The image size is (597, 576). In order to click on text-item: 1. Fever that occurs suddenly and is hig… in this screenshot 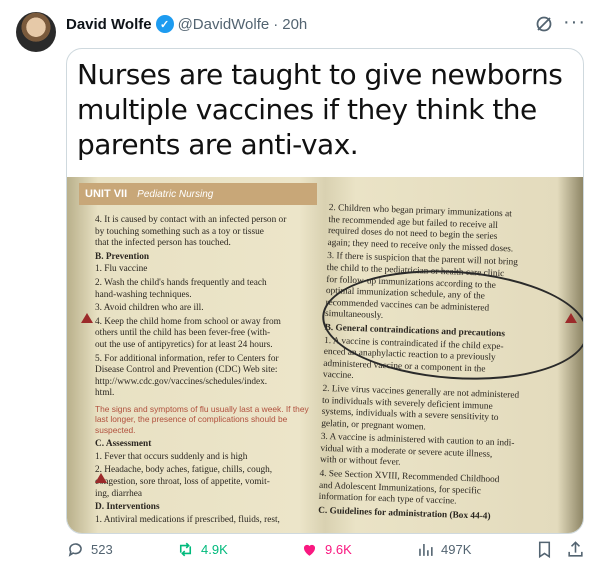, I will do `click(171, 456)`.